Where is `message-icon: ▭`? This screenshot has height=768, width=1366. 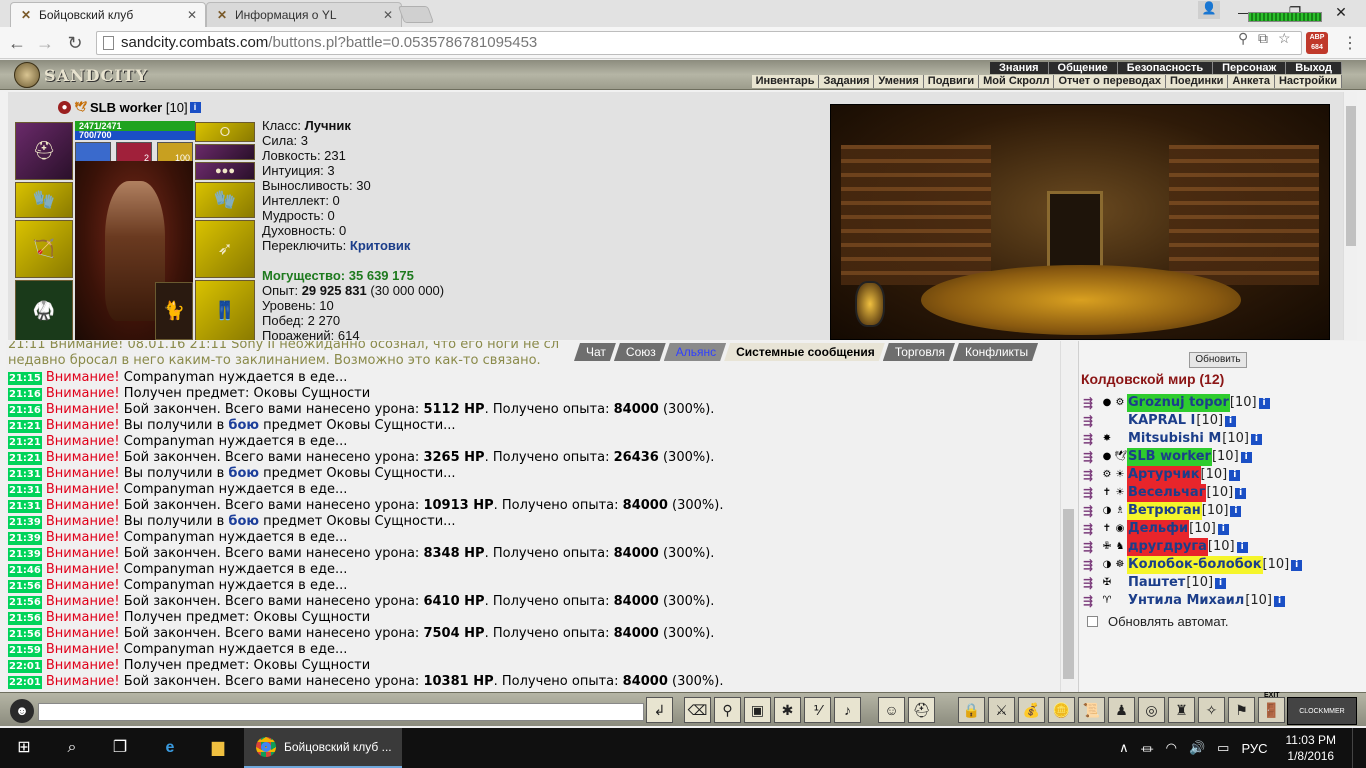 message-icon: ▭ is located at coordinates (1223, 748).